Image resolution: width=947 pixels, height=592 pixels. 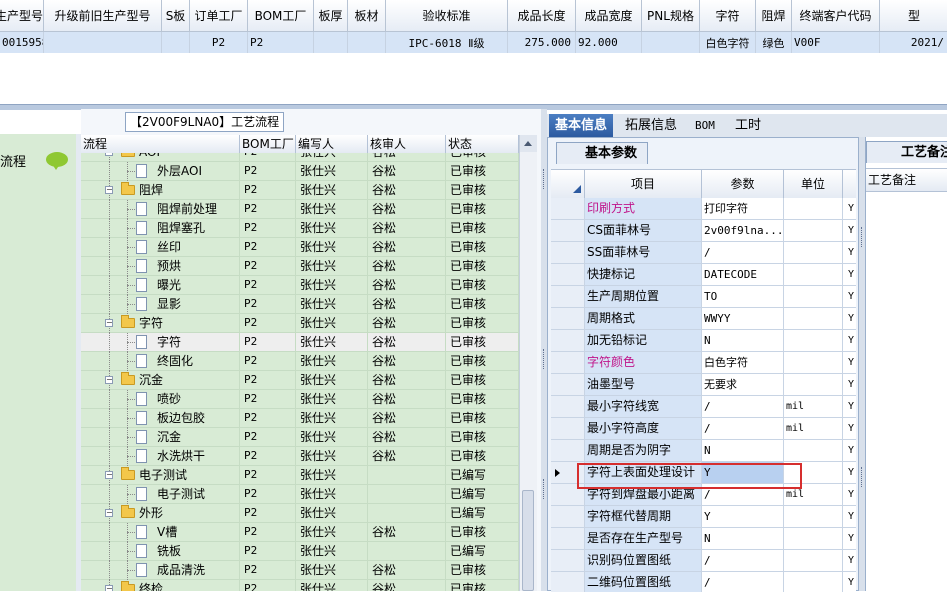 I want to click on tree-node: 板边包胶, so click(x=160, y=418).